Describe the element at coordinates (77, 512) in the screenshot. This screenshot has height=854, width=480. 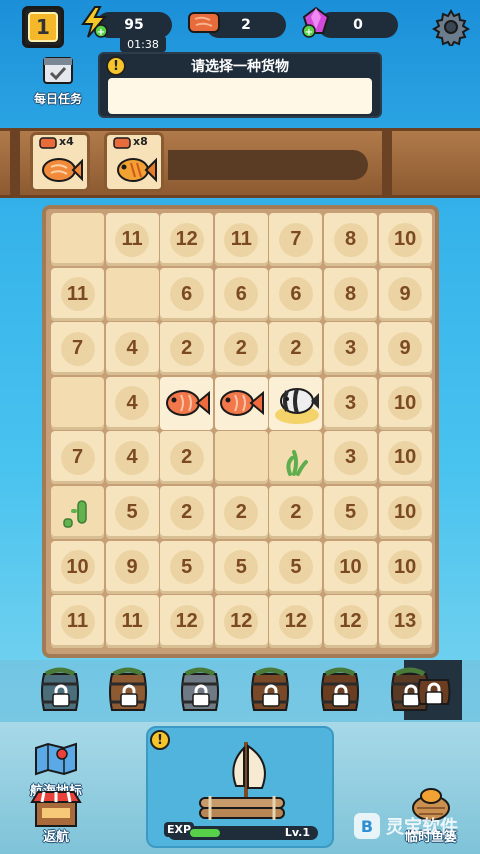
I see `board-cell-cactus` at that location.